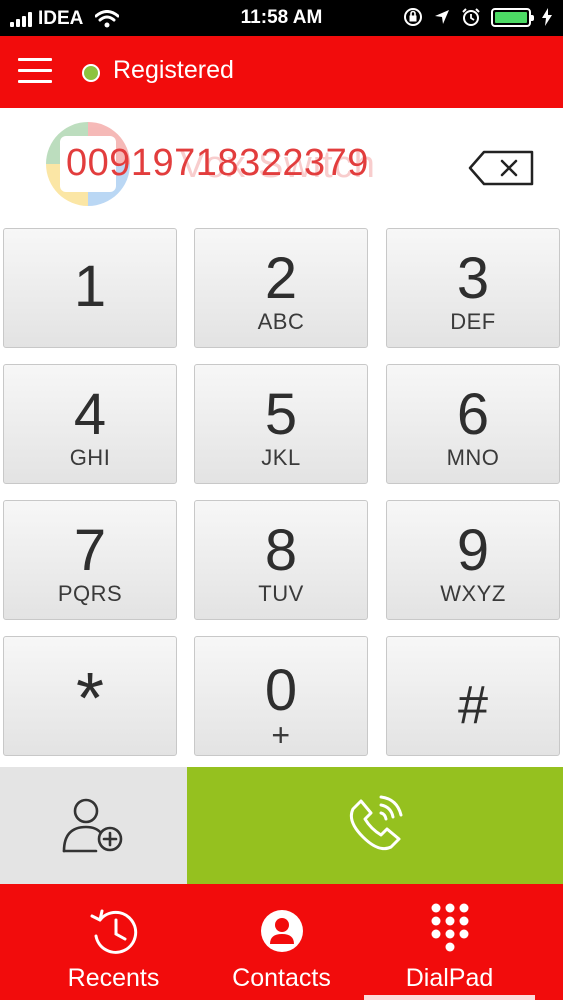 This screenshot has height=1000, width=563. I want to click on action-row, so click(281, 825).